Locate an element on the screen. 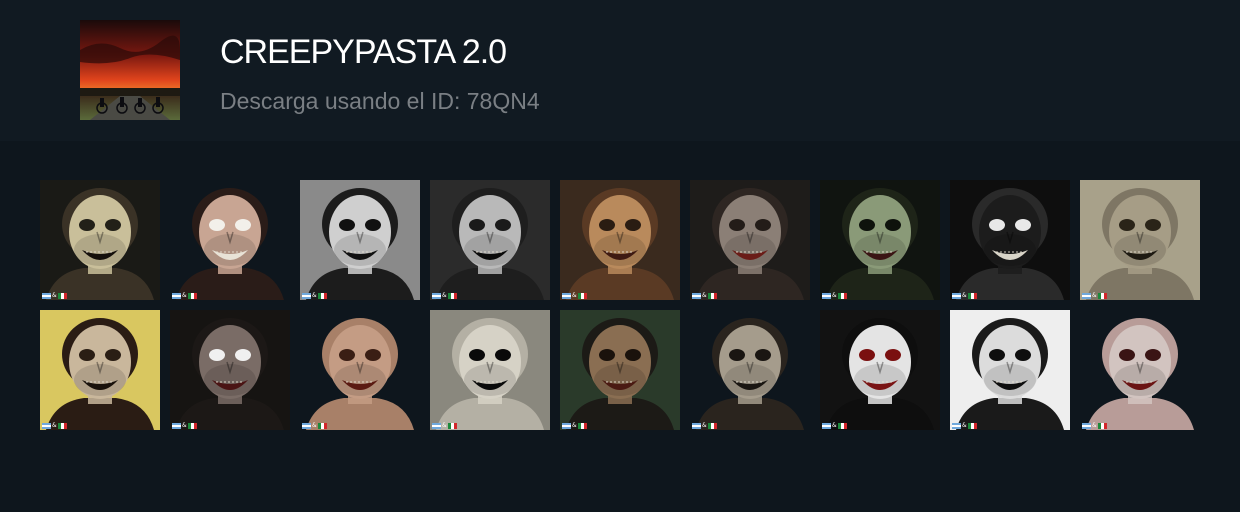 This screenshot has height=512, width=1240. white-face-red-eyes-icon is located at coordinates (880, 370).